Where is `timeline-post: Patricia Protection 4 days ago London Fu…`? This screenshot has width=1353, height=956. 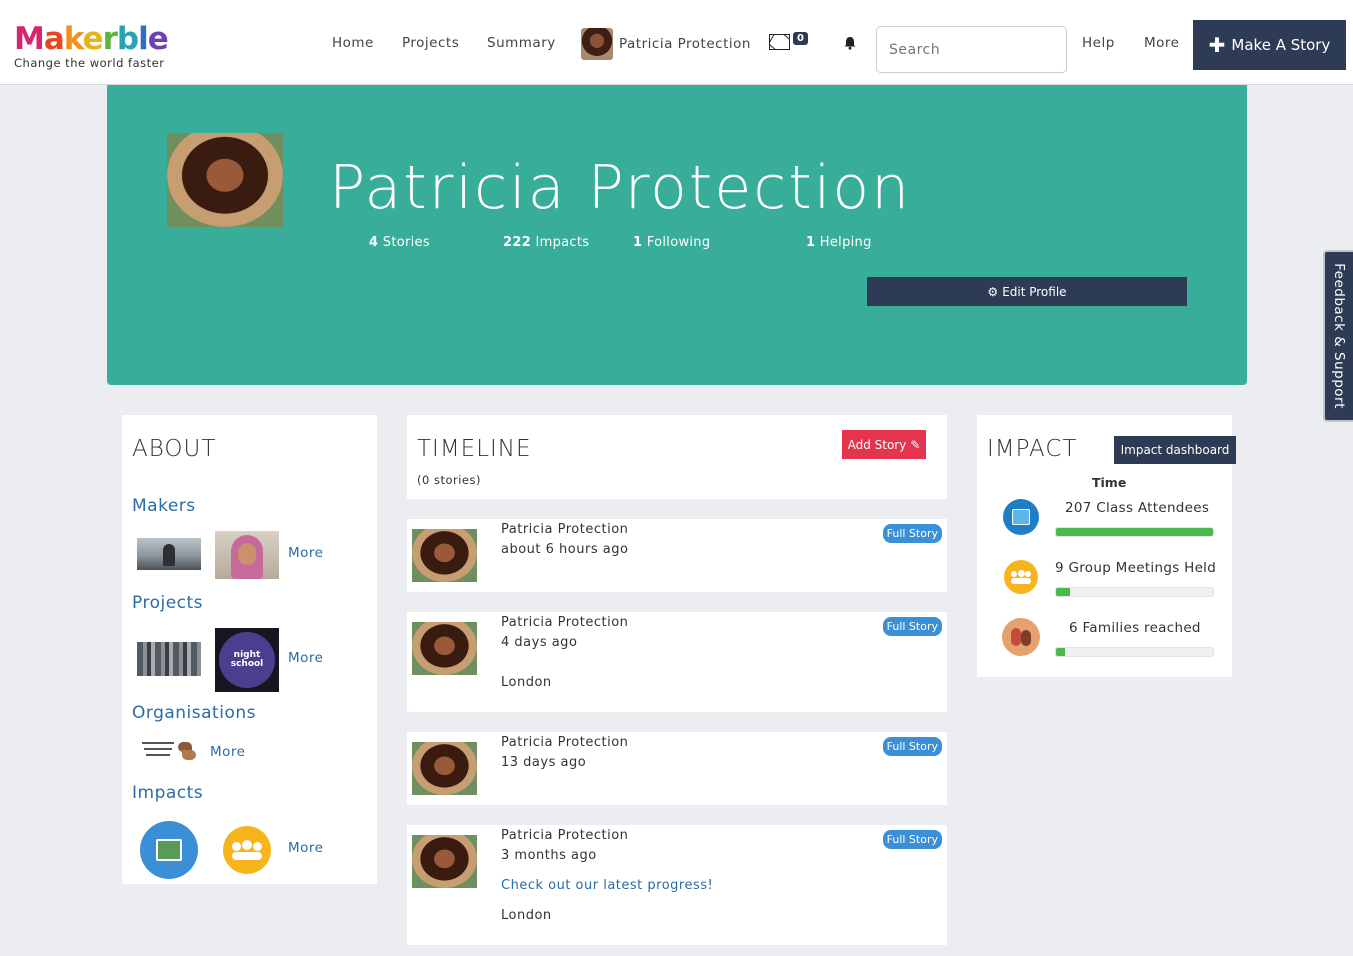
timeline-post: Patricia Protection 4 days ago London Fu… is located at coordinates (677, 662).